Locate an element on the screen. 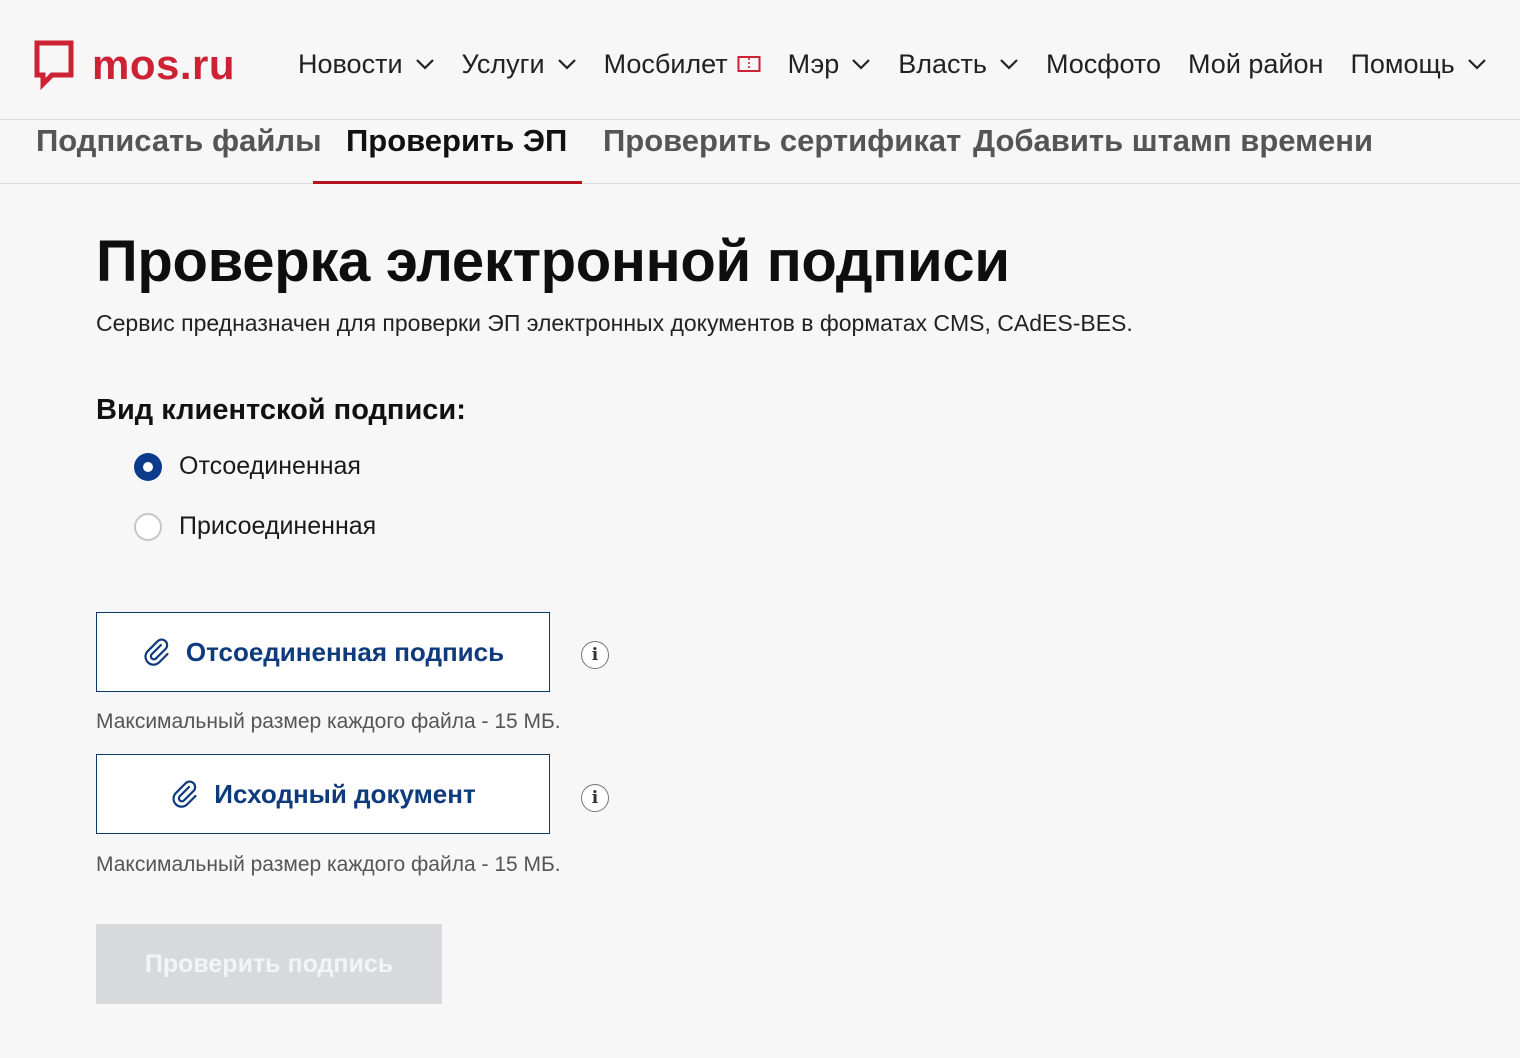 The width and height of the screenshot is (1520, 1058). nav-item-government: Власть is located at coordinates (958, 64).